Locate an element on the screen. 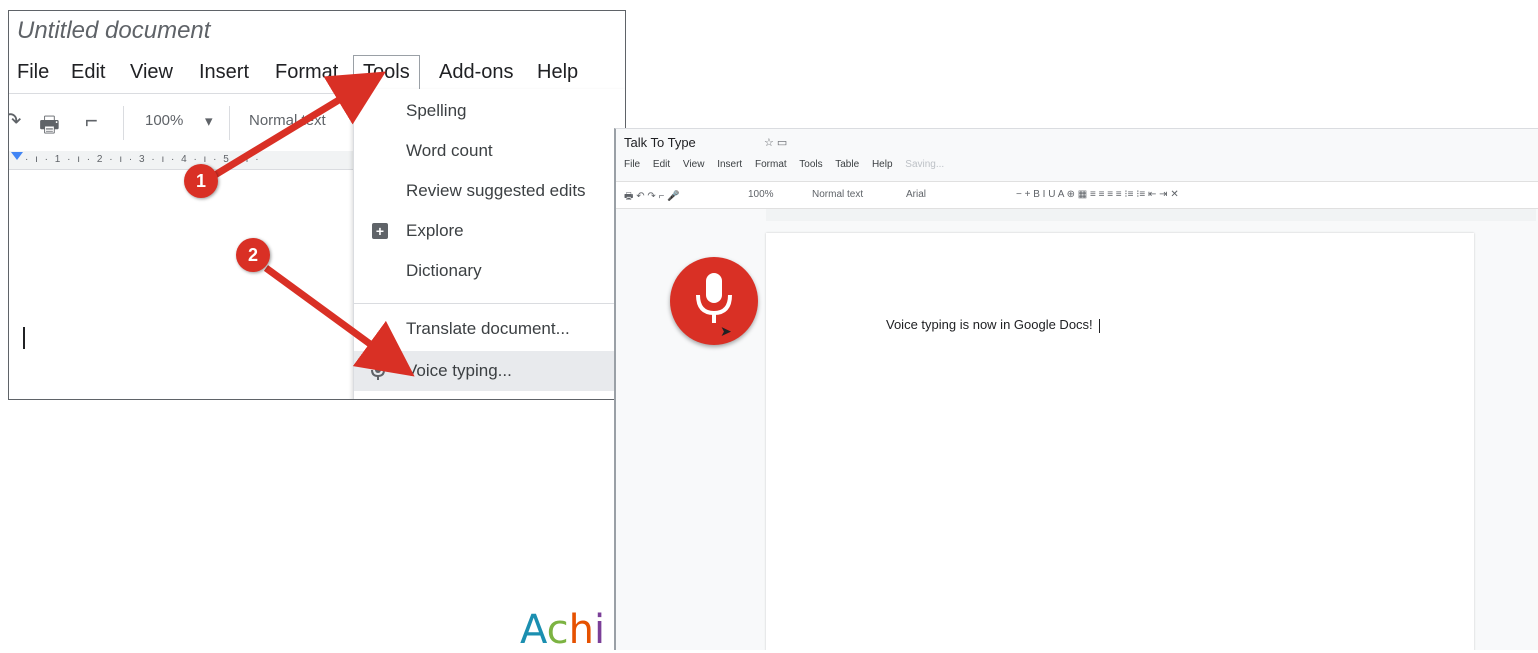  step-1-badge: 1 is located at coordinates (201, 181).